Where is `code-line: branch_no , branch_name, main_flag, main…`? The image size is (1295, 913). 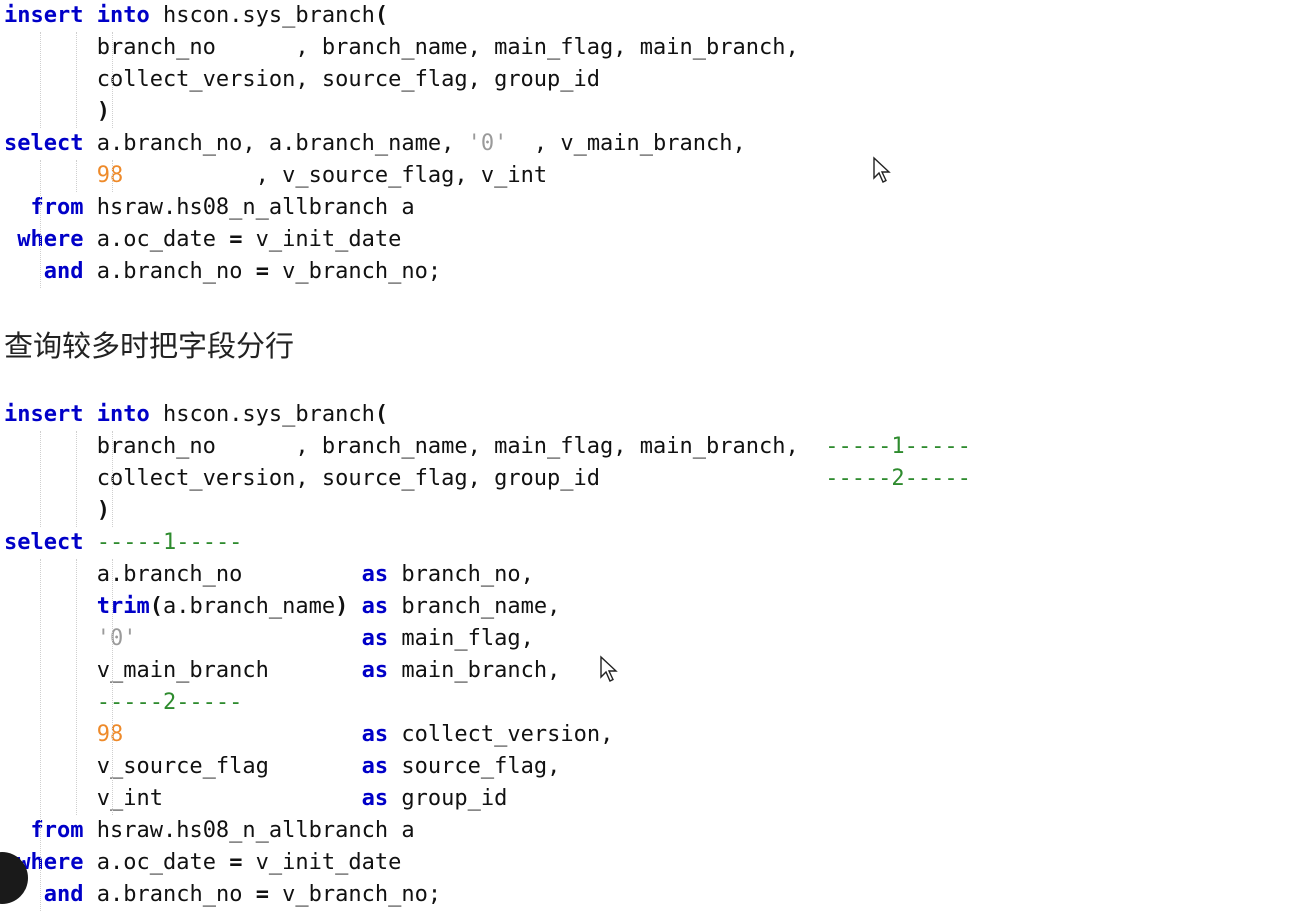 code-line: branch_no , branch_name, main_flag, main… is located at coordinates (401, 48).